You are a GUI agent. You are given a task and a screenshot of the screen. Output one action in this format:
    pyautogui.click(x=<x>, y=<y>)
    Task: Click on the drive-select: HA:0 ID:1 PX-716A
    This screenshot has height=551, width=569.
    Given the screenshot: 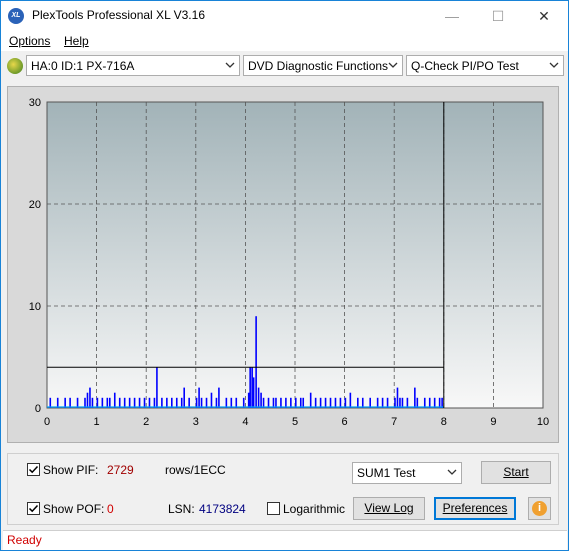 What is the action you would take?
    pyautogui.click(x=133, y=65)
    